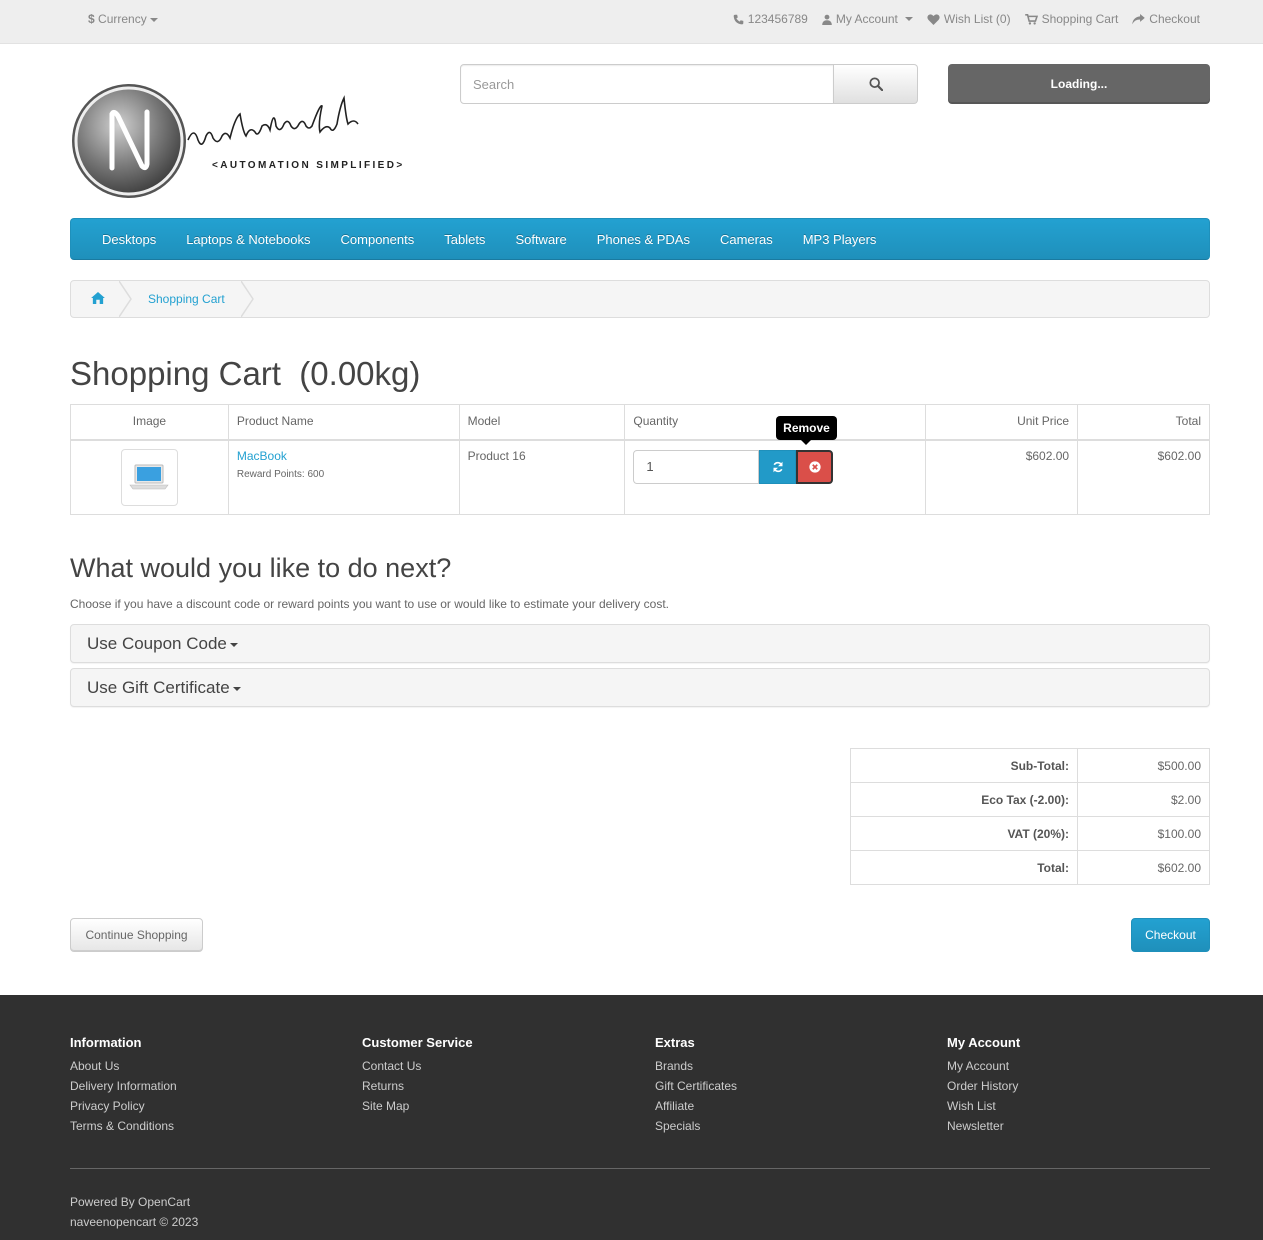 This screenshot has width=1263, height=1240. Describe the element at coordinates (542, 477) in the screenshot. I see `product-model: Product 16` at that location.